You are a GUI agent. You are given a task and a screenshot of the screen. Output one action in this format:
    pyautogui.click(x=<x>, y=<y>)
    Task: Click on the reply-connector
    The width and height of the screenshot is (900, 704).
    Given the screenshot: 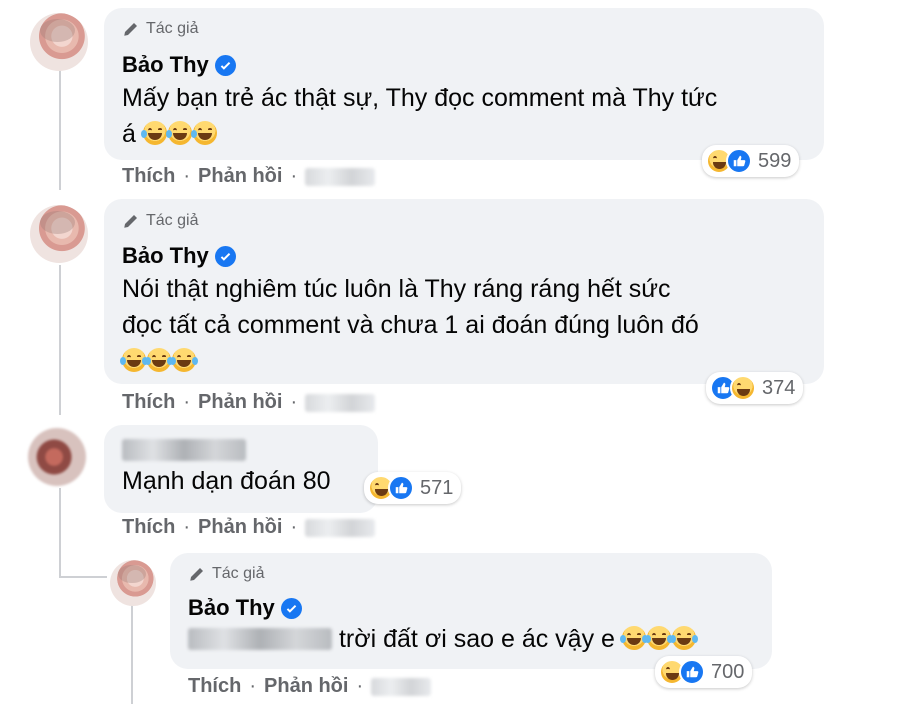 What is the action you would take?
    pyautogui.click(x=83, y=577)
    